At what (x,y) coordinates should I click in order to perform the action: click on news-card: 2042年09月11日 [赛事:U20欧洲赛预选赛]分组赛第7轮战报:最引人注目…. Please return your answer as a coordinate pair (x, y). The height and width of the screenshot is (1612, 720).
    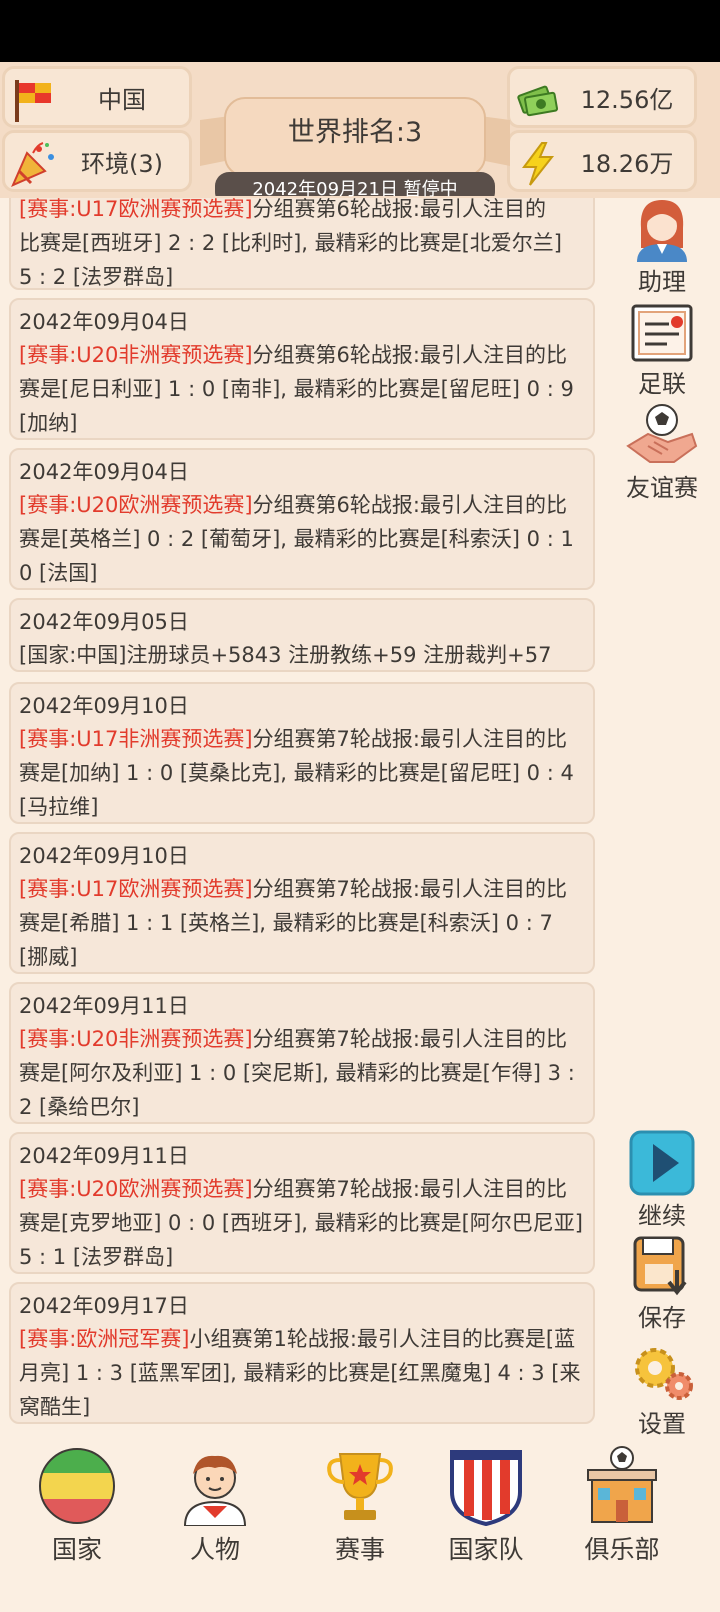
    Looking at the image, I should click on (302, 1203).